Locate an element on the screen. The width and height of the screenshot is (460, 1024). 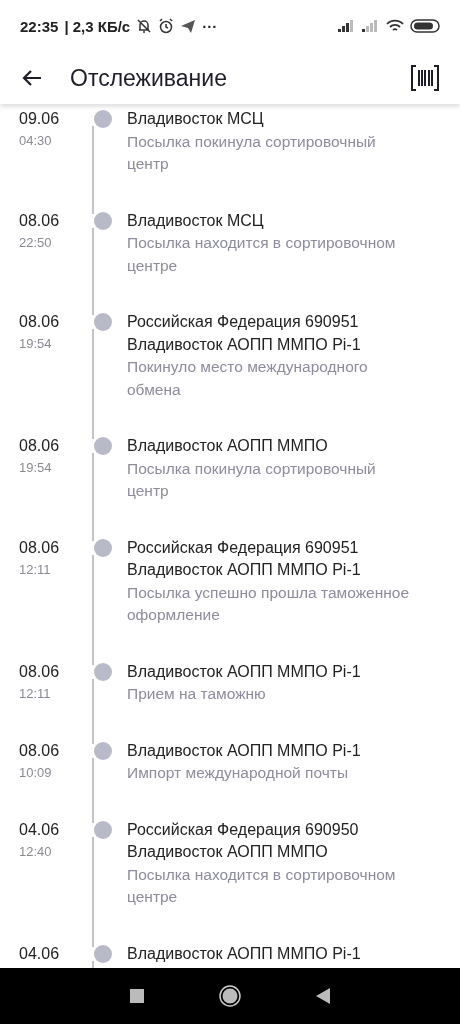
triangle-left-icon is located at coordinates (323, 996).